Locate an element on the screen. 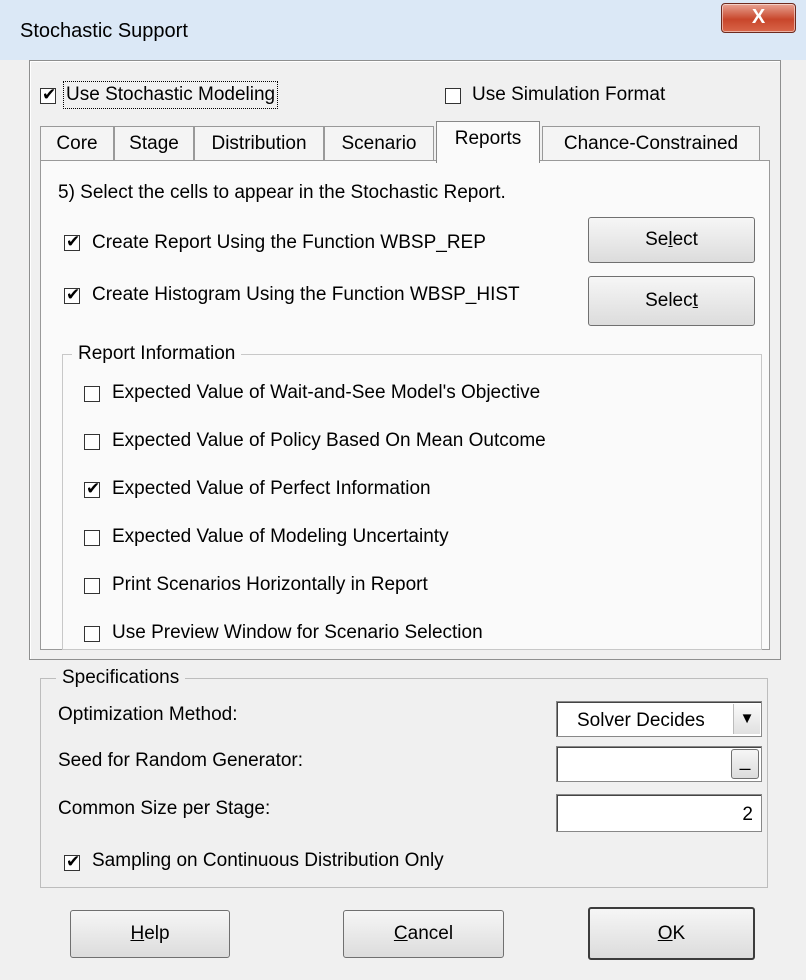  tab-stage: Stage is located at coordinates (154, 143).